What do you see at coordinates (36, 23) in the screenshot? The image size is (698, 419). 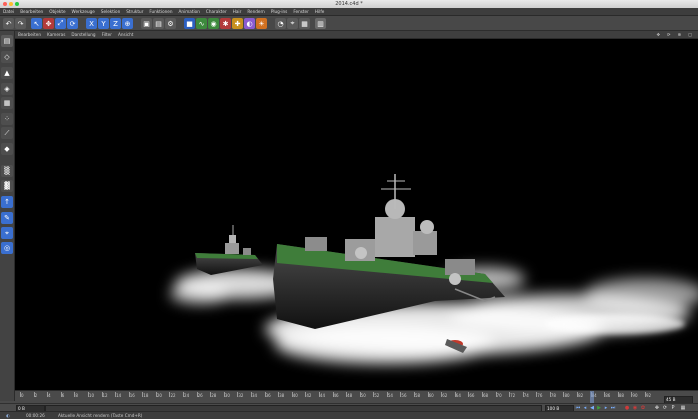 I see `live-selection-icon: ↖` at bounding box center [36, 23].